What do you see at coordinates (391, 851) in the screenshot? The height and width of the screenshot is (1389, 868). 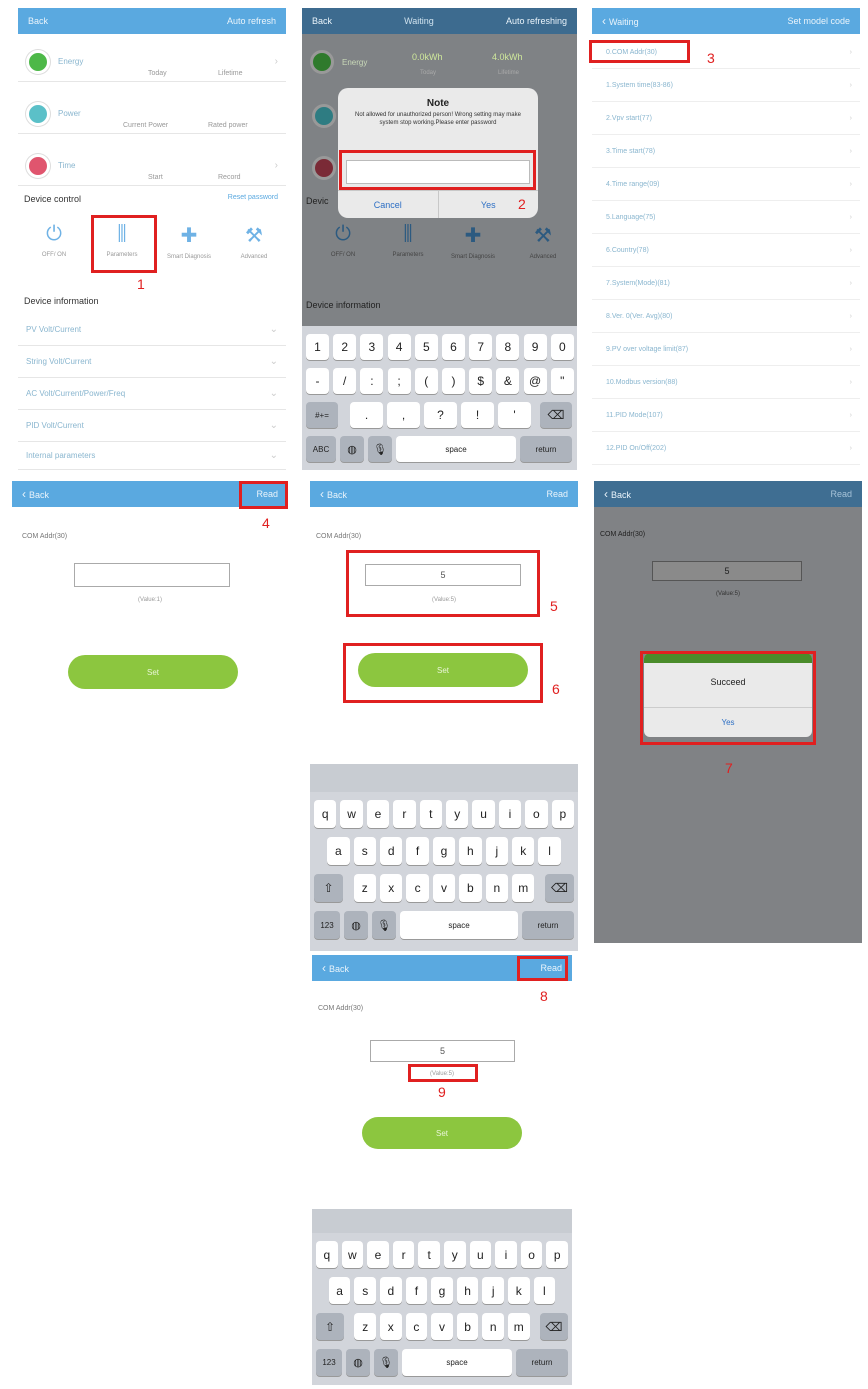 I see `key-d: d` at bounding box center [391, 851].